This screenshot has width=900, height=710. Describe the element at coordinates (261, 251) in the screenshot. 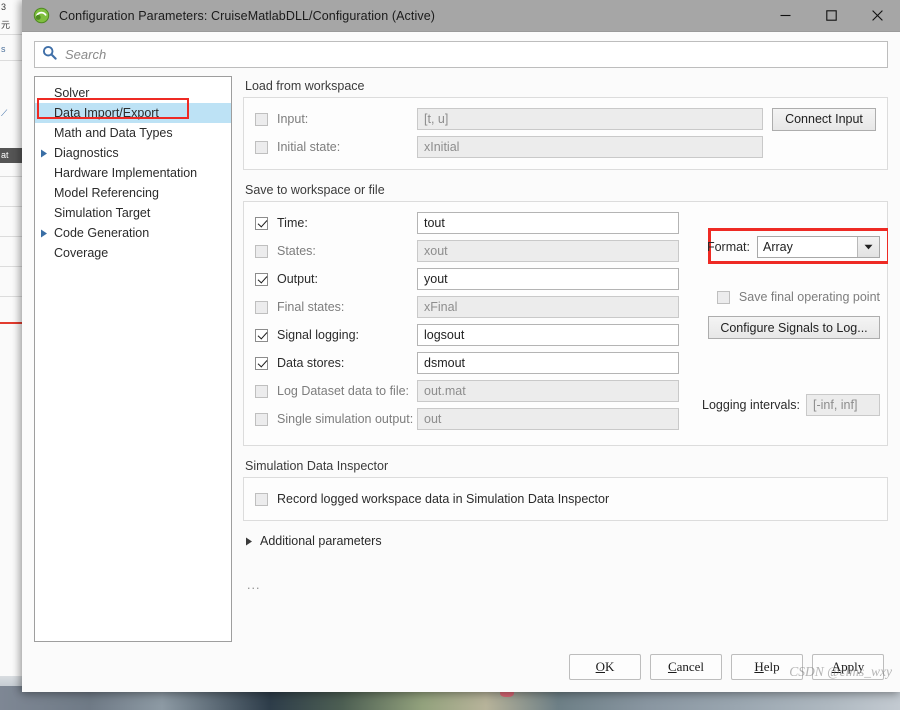

I see `states-checkbox` at that location.